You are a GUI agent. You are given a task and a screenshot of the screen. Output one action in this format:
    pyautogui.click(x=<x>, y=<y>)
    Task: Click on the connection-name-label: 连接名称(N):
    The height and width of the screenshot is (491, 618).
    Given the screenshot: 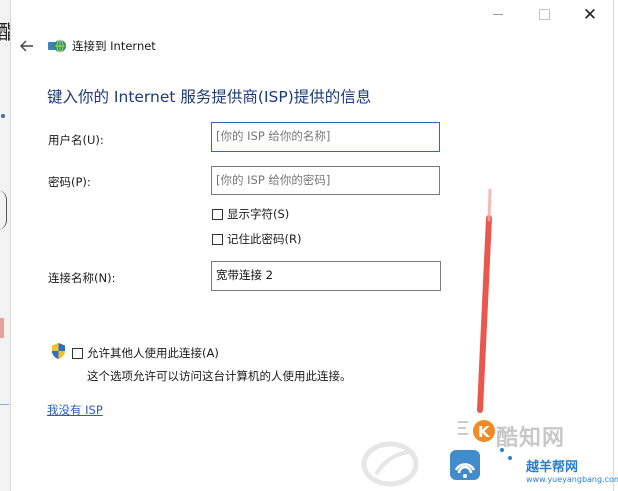 What is the action you would take?
    pyautogui.click(x=82, y=278)
    